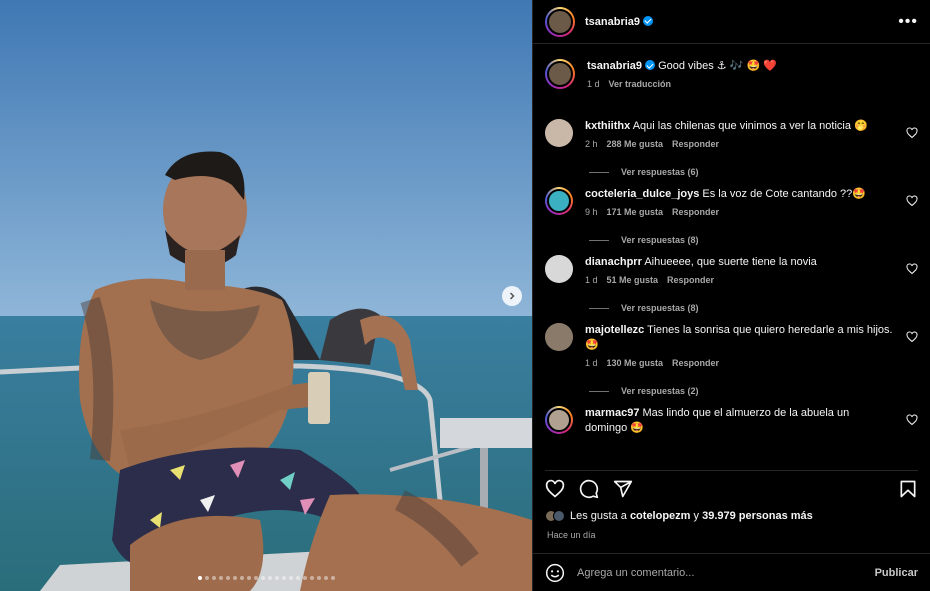 The height and width of the screenshot is (591, 930). What do you see at coordinates (640, 84) in the screenshot?
I see `translate-link: Ver traducción` at bounding box center [640, 84].